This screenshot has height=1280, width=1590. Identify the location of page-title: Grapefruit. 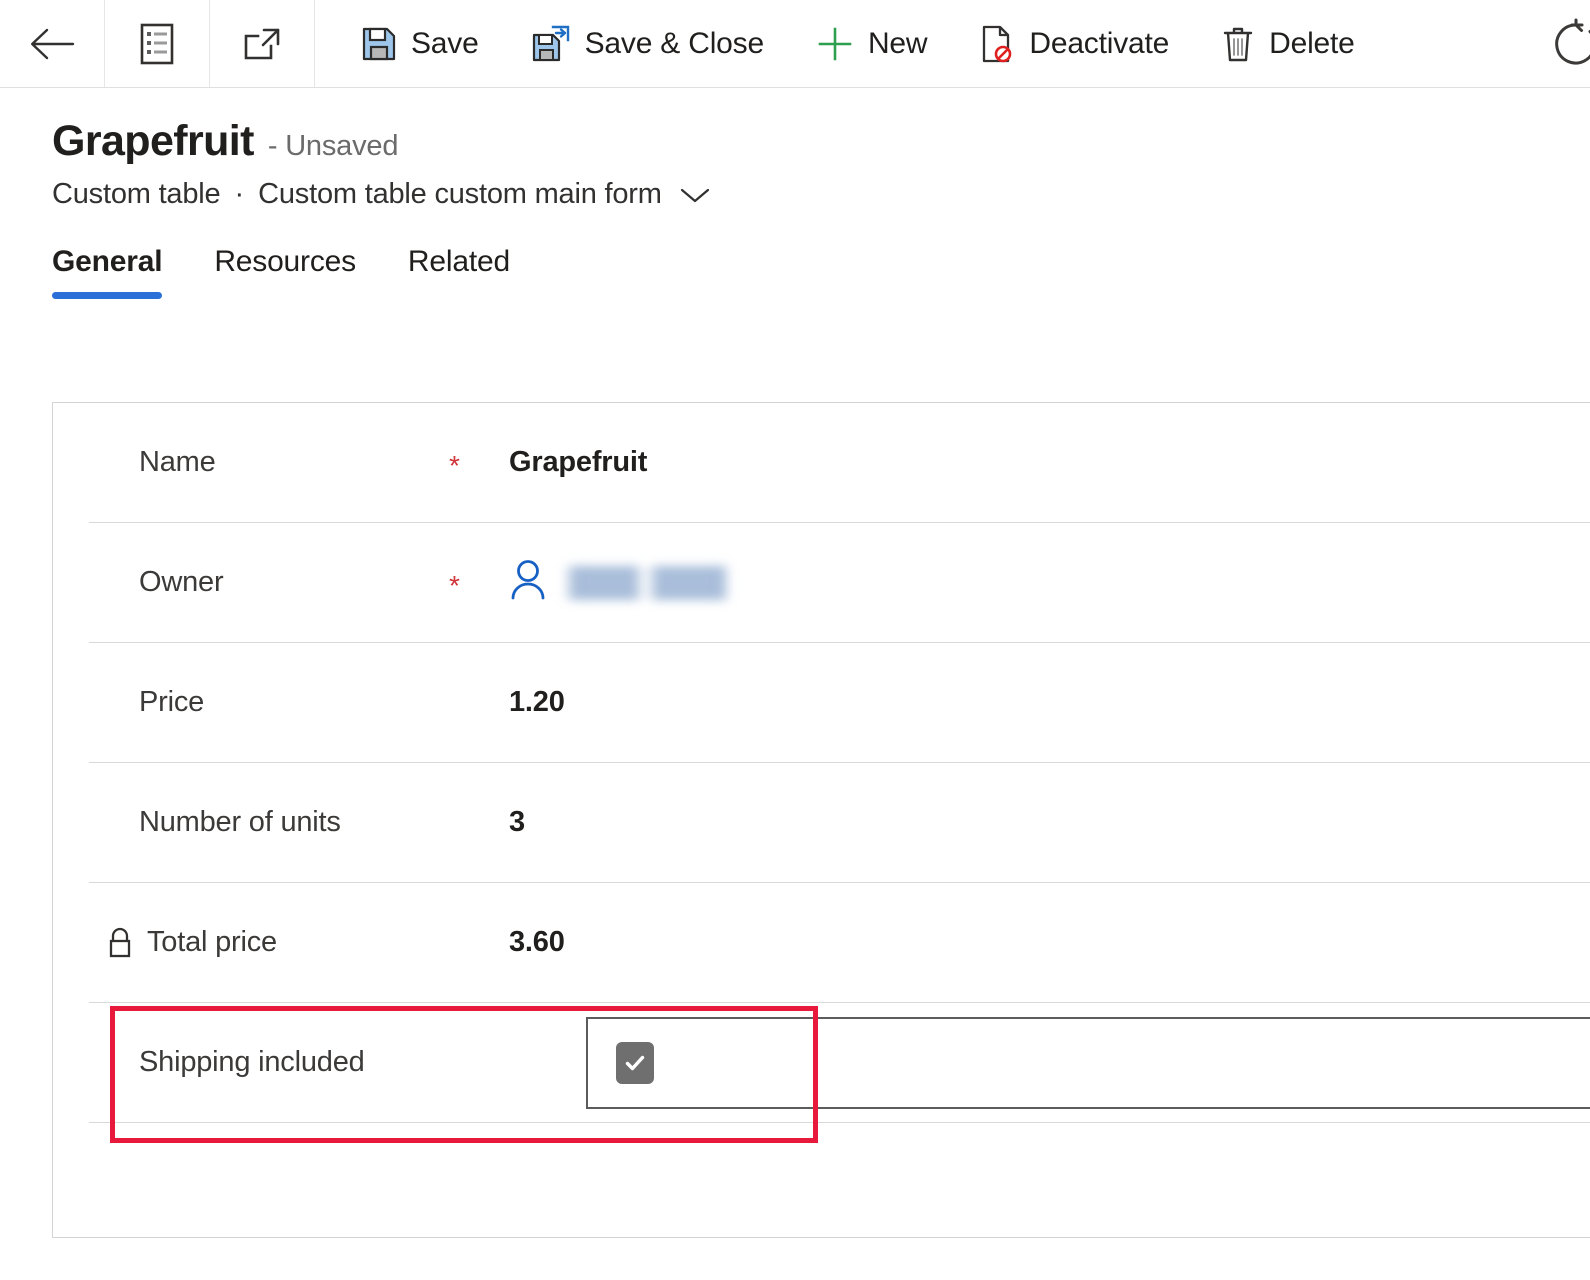
(153, 141).